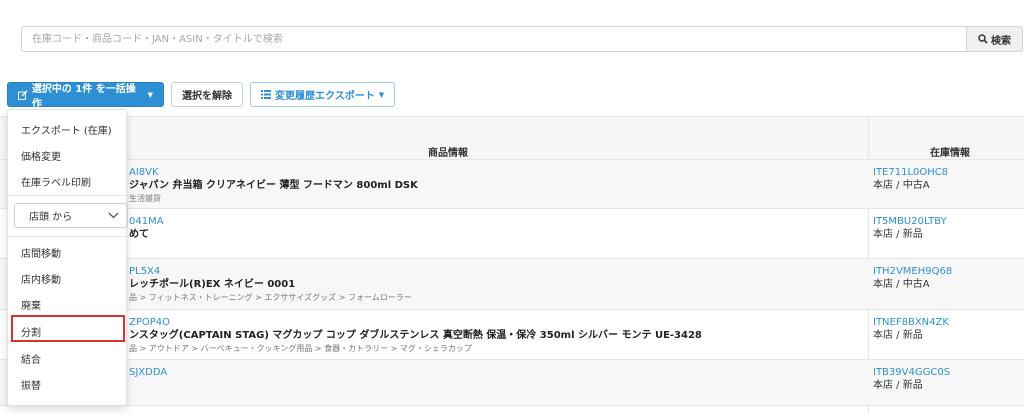 The width and height of the screenshot is (1024, 414). I want to click on product-code-link: AI8VK, so click(273, 172).